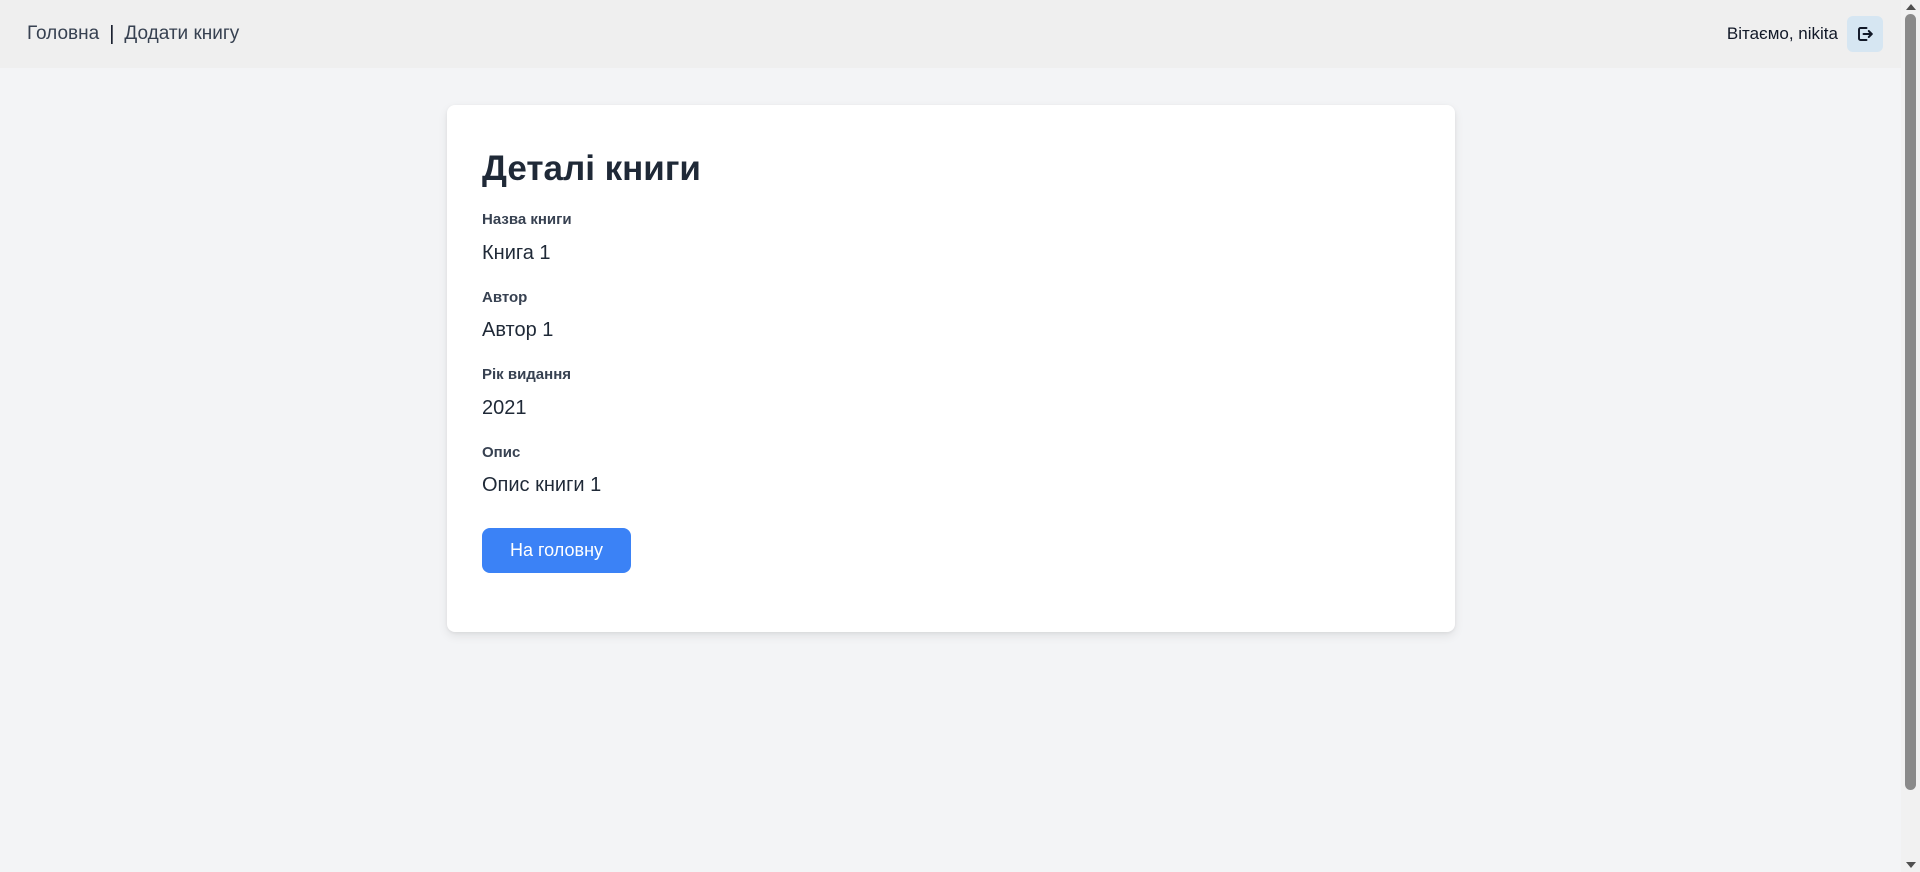 Image resolution: width=1920 pixels, height=872 pixels. What do you see at coordinates (501, 452) in the screenshot?
I see `field-label: Опис` at bounding box center [501, 452].